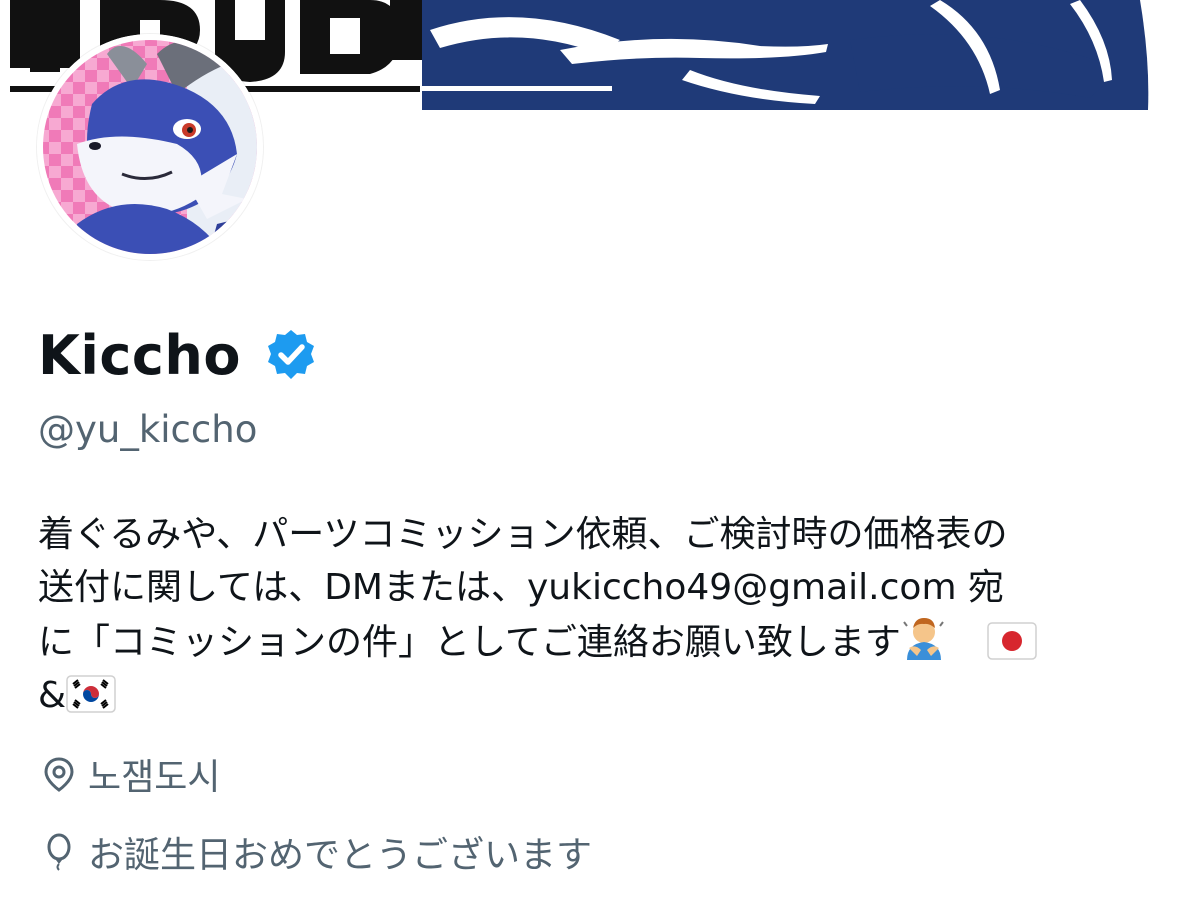  What do you see at coordinates (282, 587) in the screenshot?
I see `bio-line-2-text: 送付に関しては、DMまたは、` at bounding box center [282, 587].